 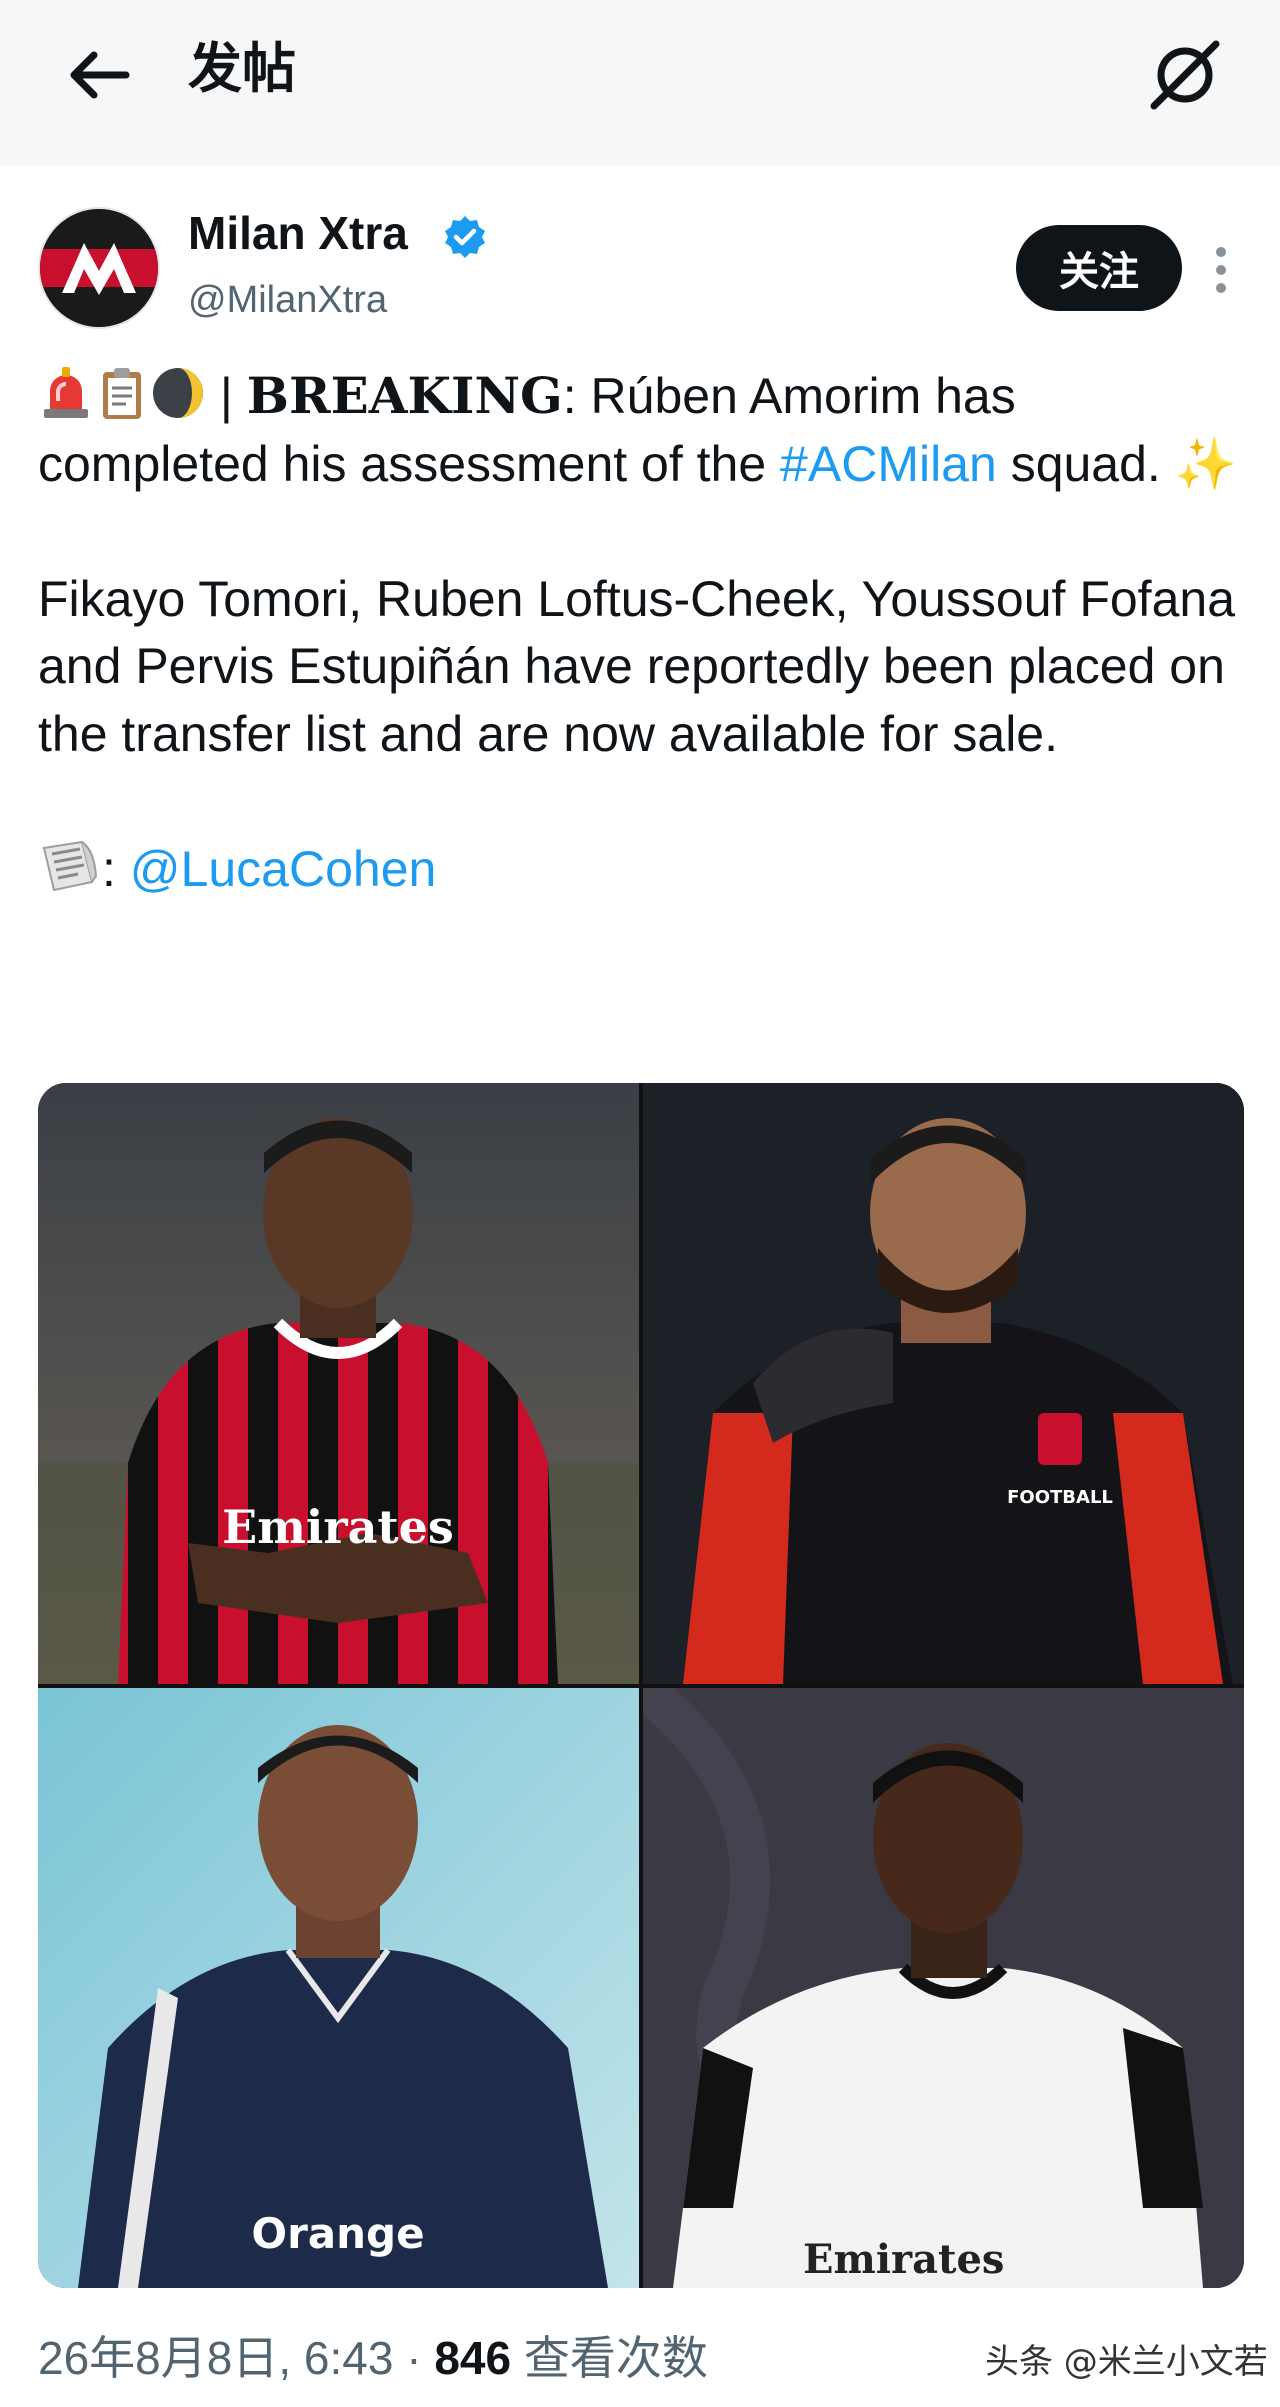 I want to click on player-photo-2: FOOTBALL, so click(x=943, y=1383).